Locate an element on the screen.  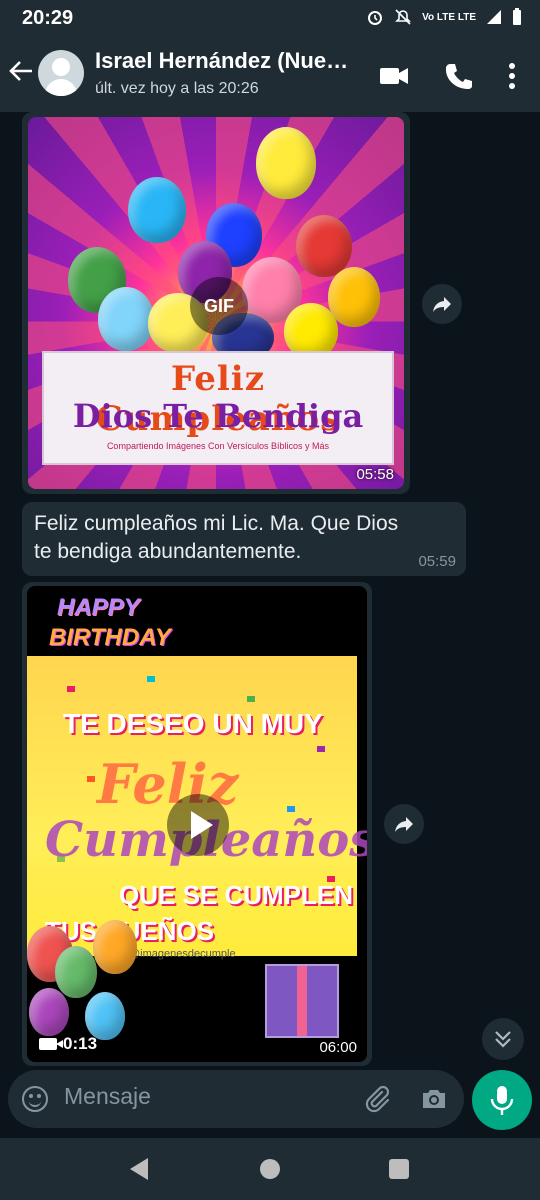
message-time: 06:00 is located at coordinates (338, 1047).